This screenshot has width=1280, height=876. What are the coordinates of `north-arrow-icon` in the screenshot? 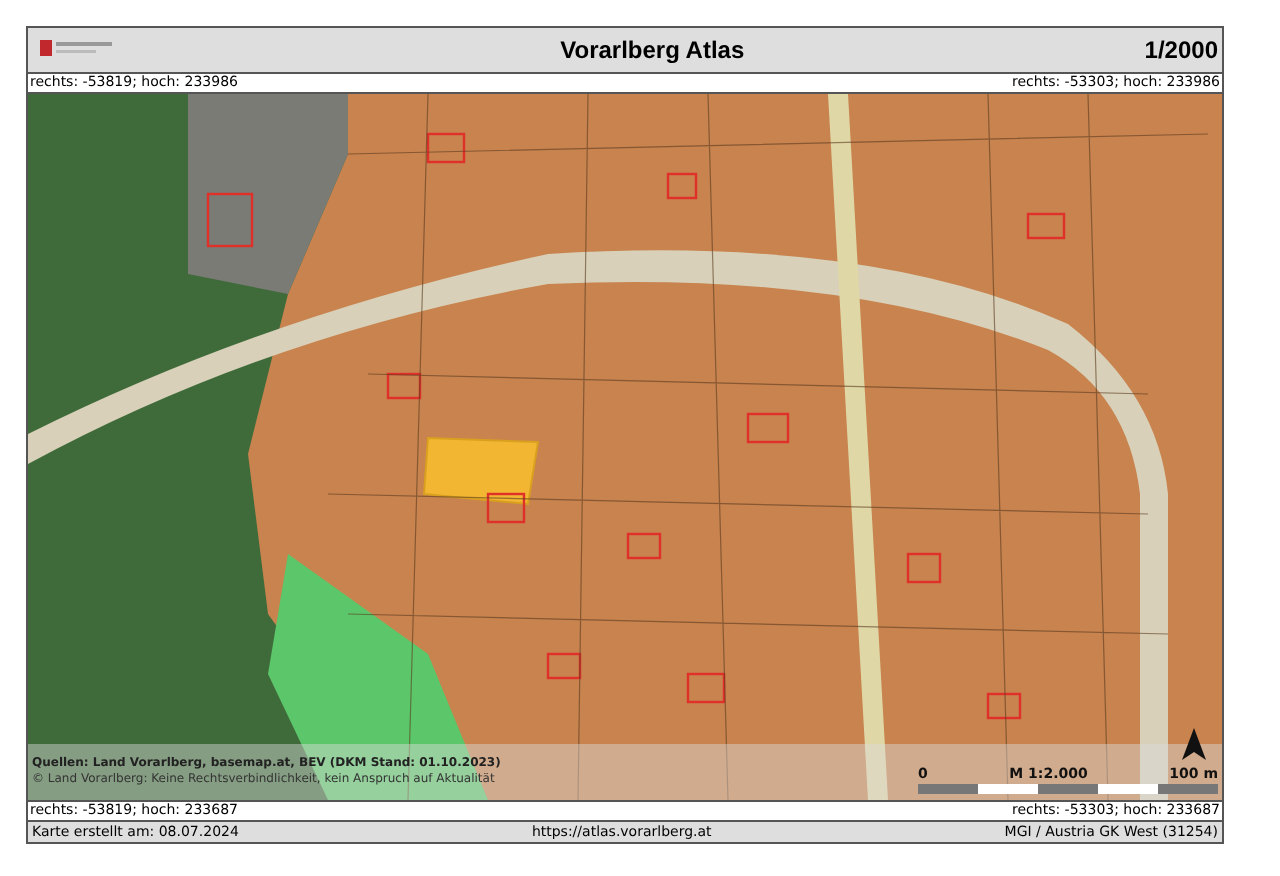 It's located at (1194, 744).